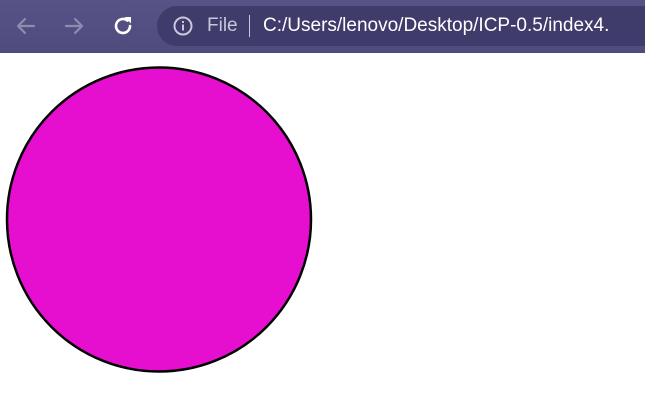 The height and width of the screenshot is (413, 645). I want to click on scheme-label: File, so click(222, 25).